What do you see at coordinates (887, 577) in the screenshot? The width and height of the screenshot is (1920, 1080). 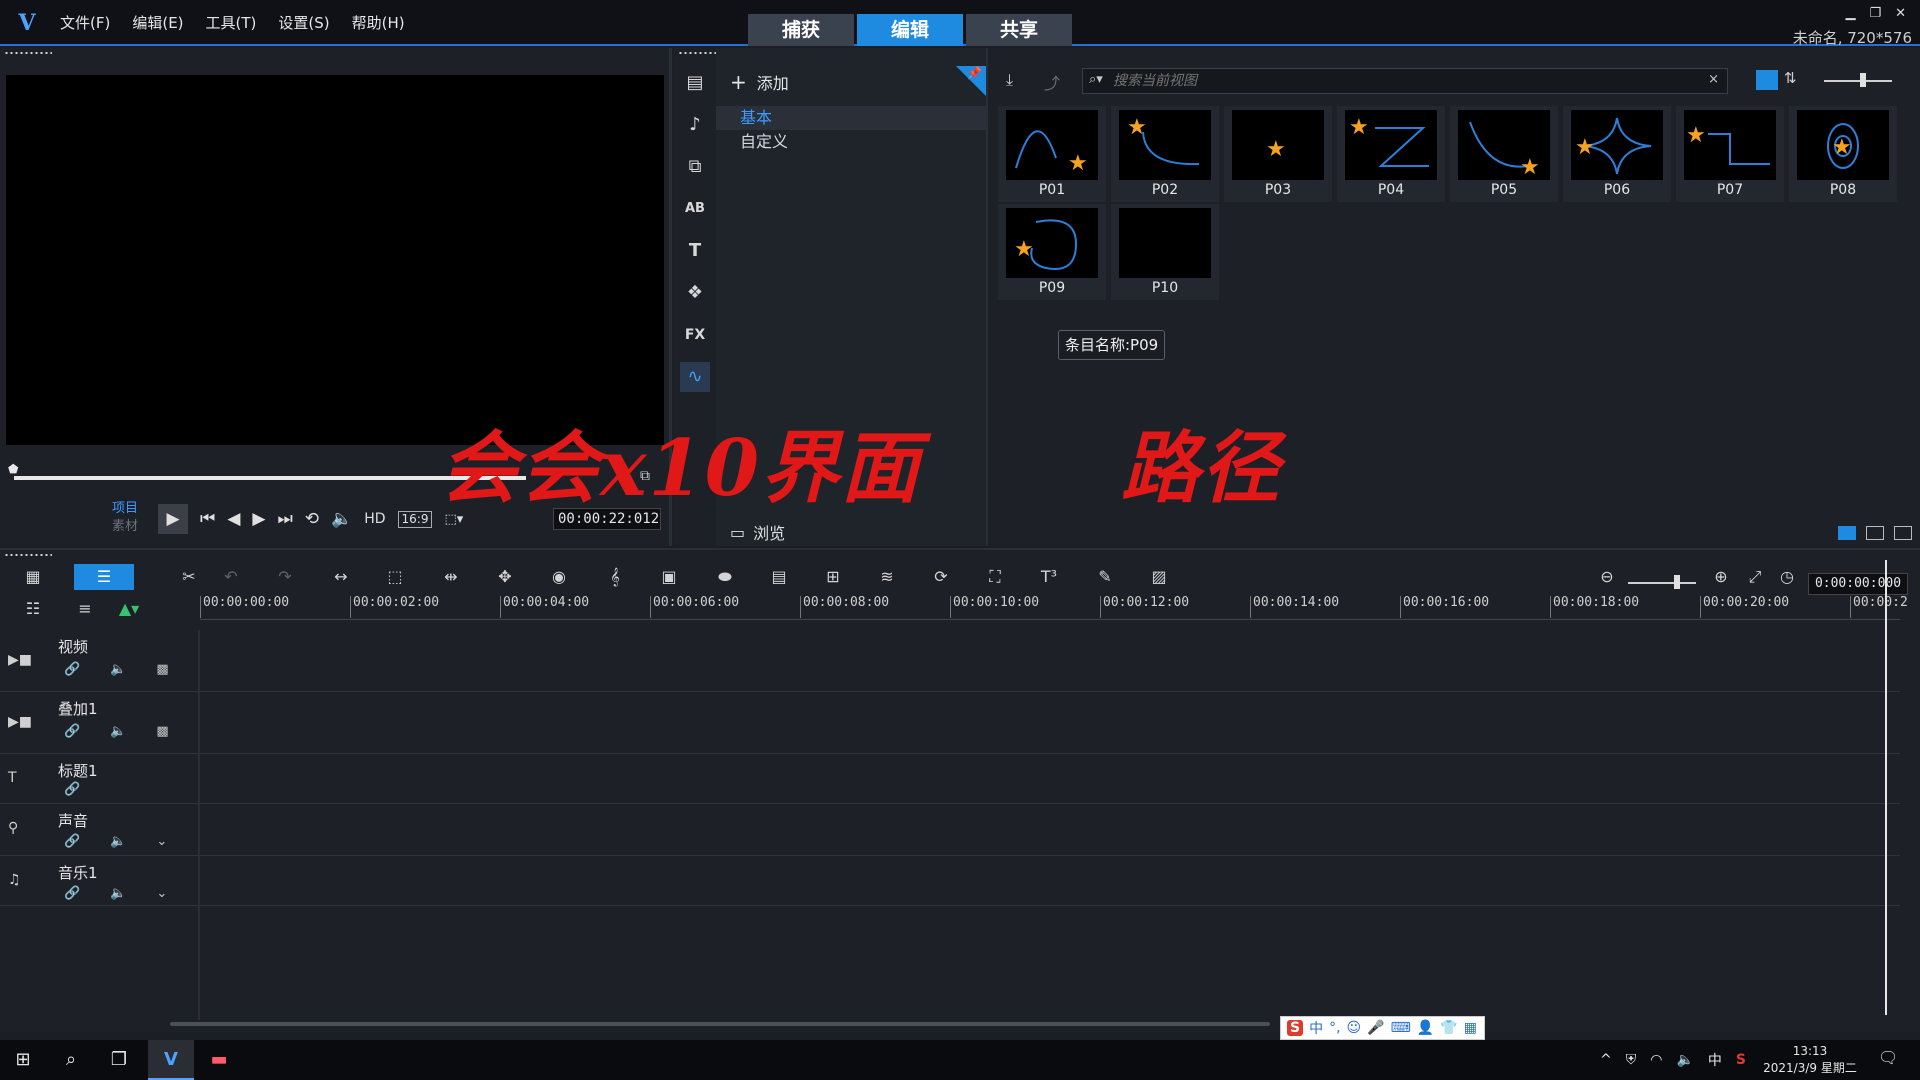 I see `time-remap-icon: ≋` at bounding box center [887, 577].